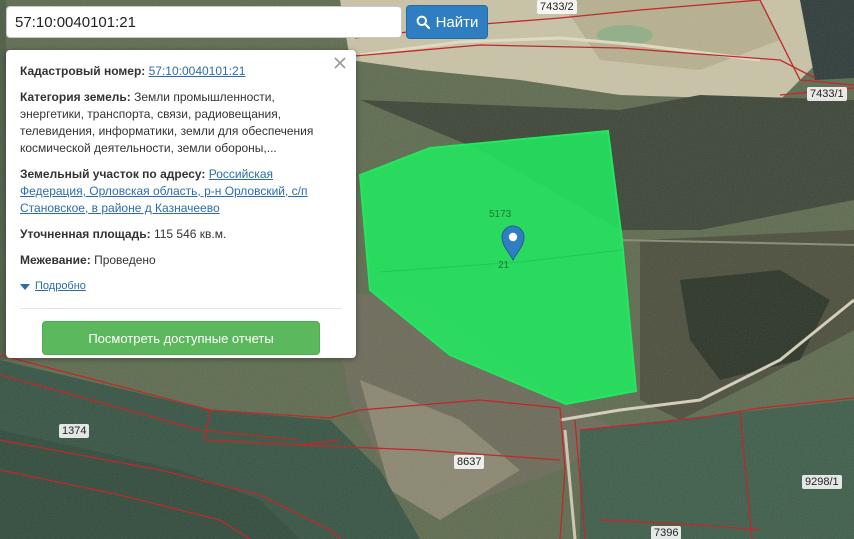 The height and width of the screenshot is (539, 854). What do you see at coordinates (125, 260) in the screenshot?
I see `survey-value: Проведено` at bounding box center [125, 260].